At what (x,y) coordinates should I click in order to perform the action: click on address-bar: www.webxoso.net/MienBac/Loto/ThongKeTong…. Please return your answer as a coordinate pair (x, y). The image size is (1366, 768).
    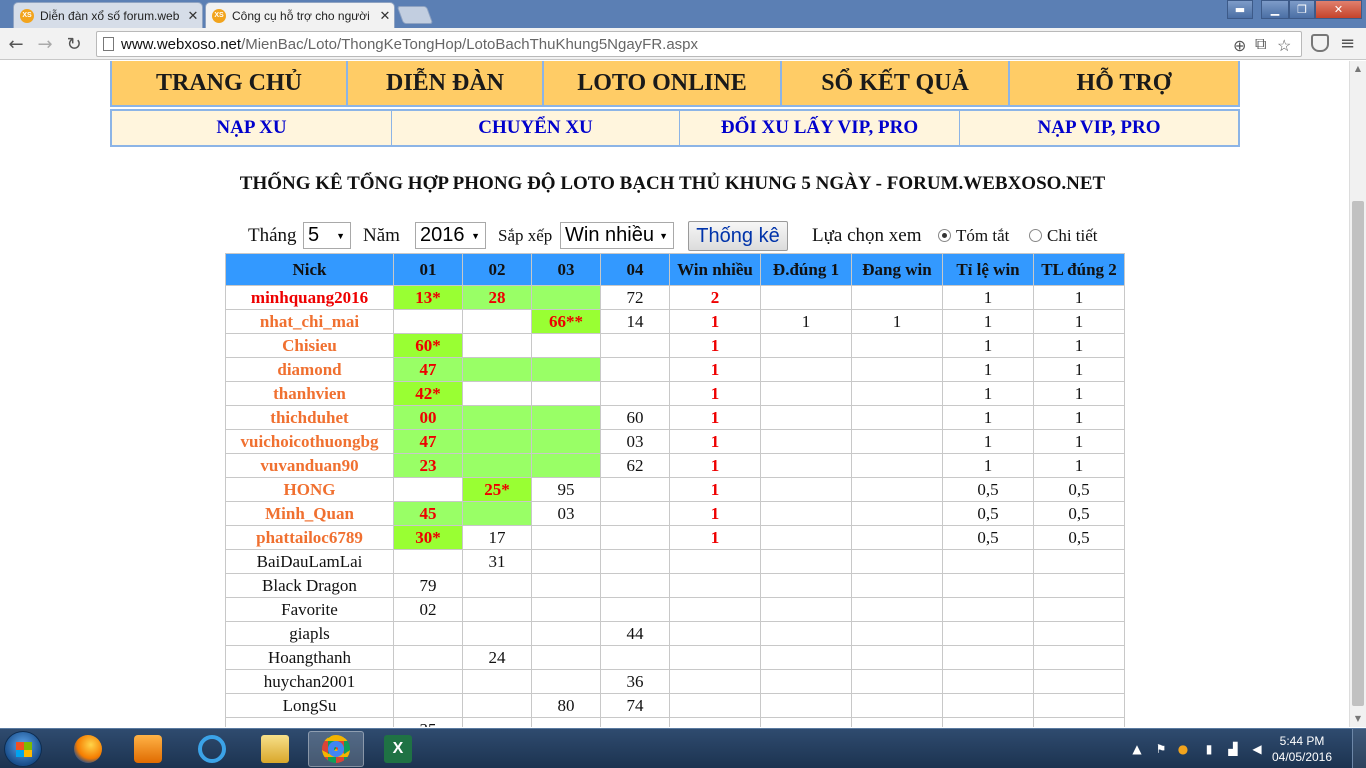
    Looking at the image, I should click on (699, 44).